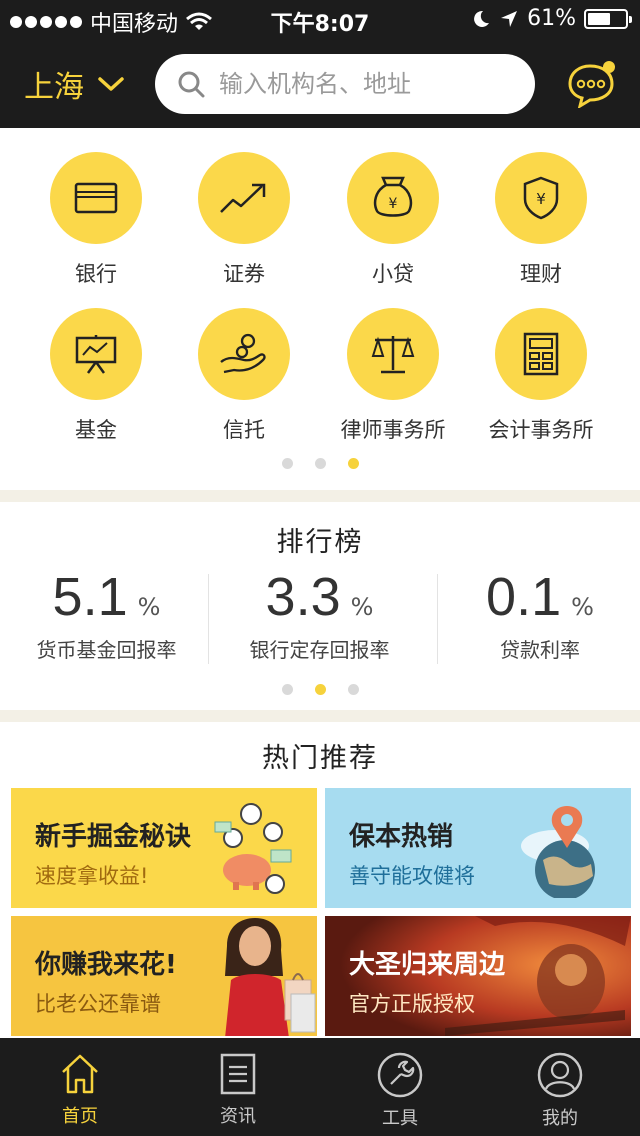  I want to click on category-trust: 信托, so click(244, 376).